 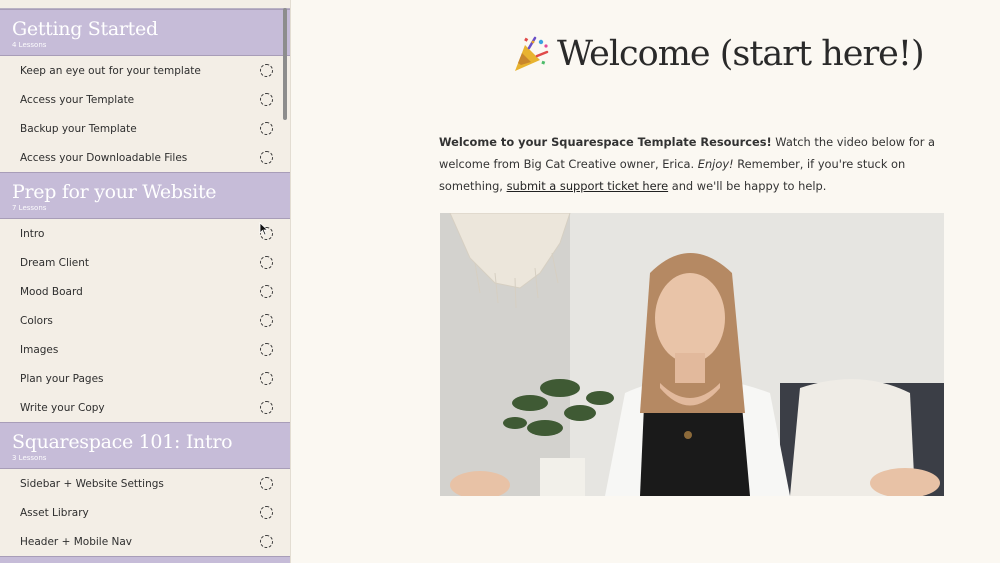 I want to click on mouse-cursor-icon, so click(x=264, y=229).